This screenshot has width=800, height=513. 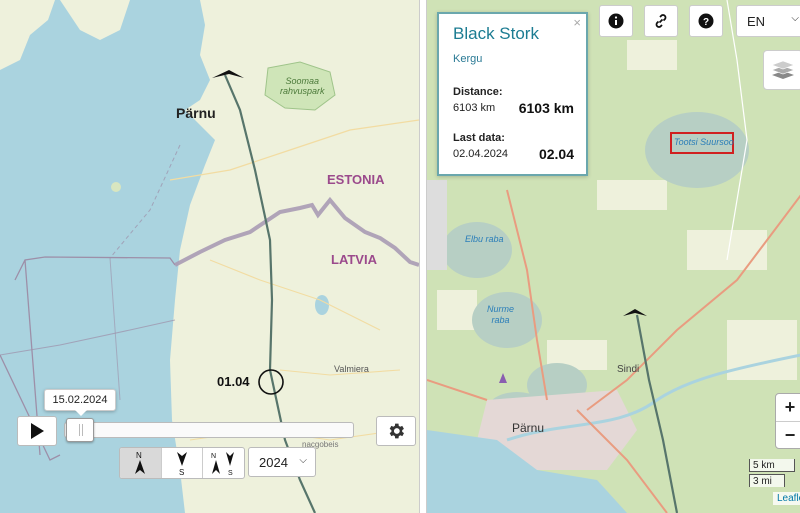 I want to click on south-arrow-icon: S, so click(x=182, y=464).